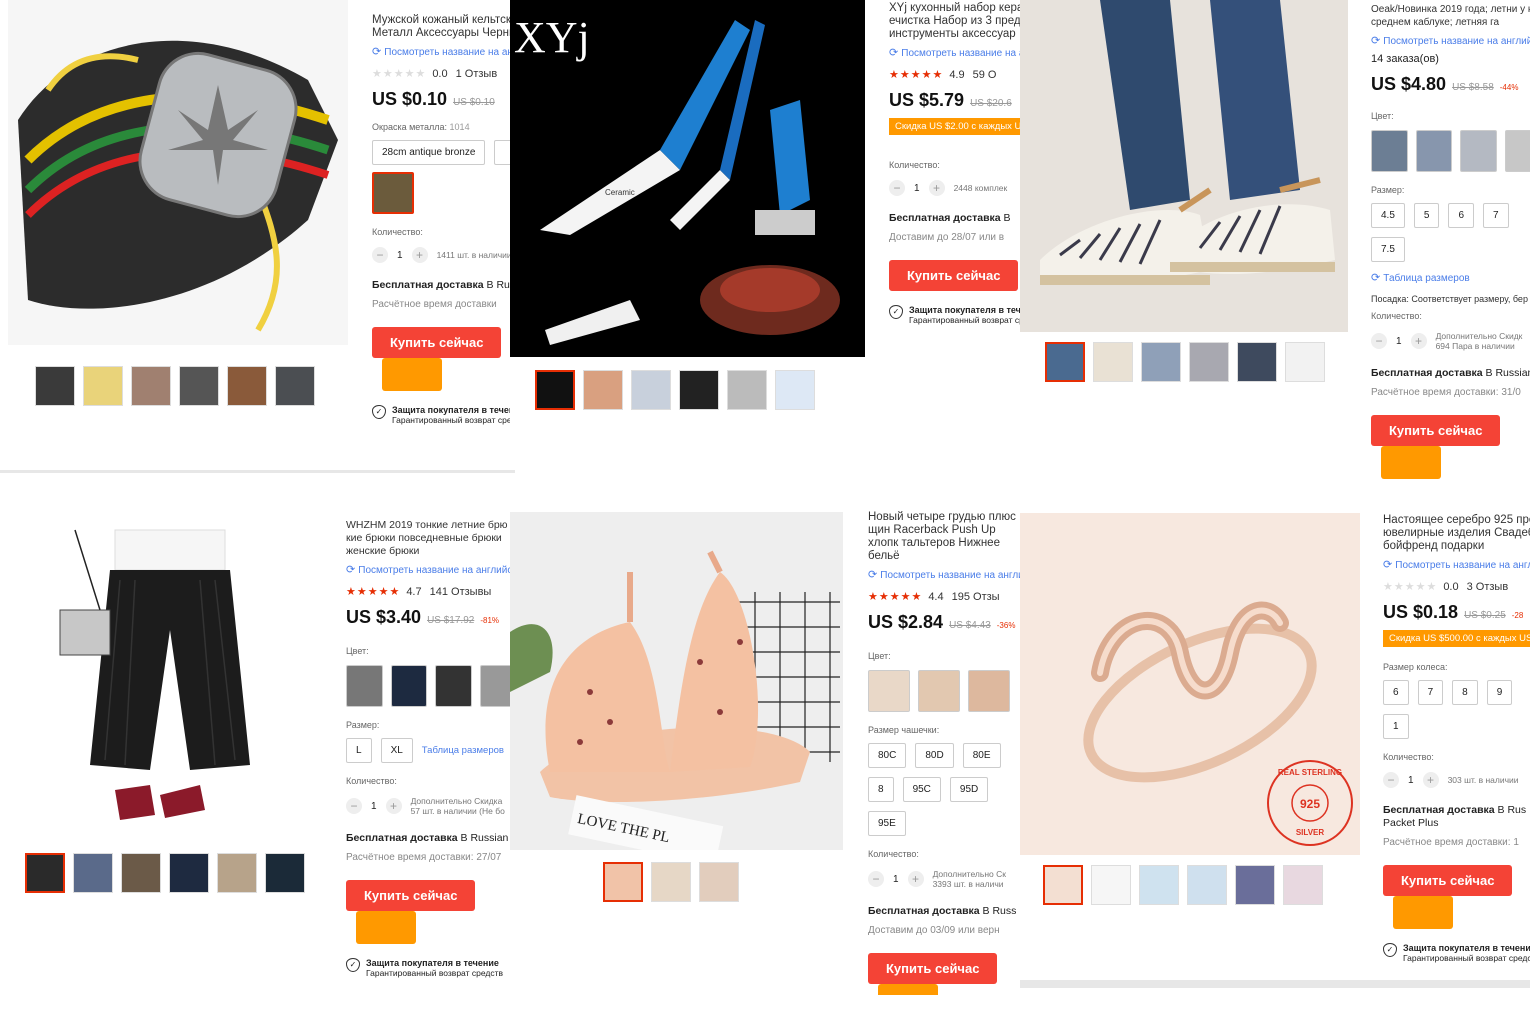 The height and width of the screenshot is (1020, 1530). Describe the element at coordinates (429, 152) in the screenshot. I see `option-button: 28cm antique bronze` at that location.